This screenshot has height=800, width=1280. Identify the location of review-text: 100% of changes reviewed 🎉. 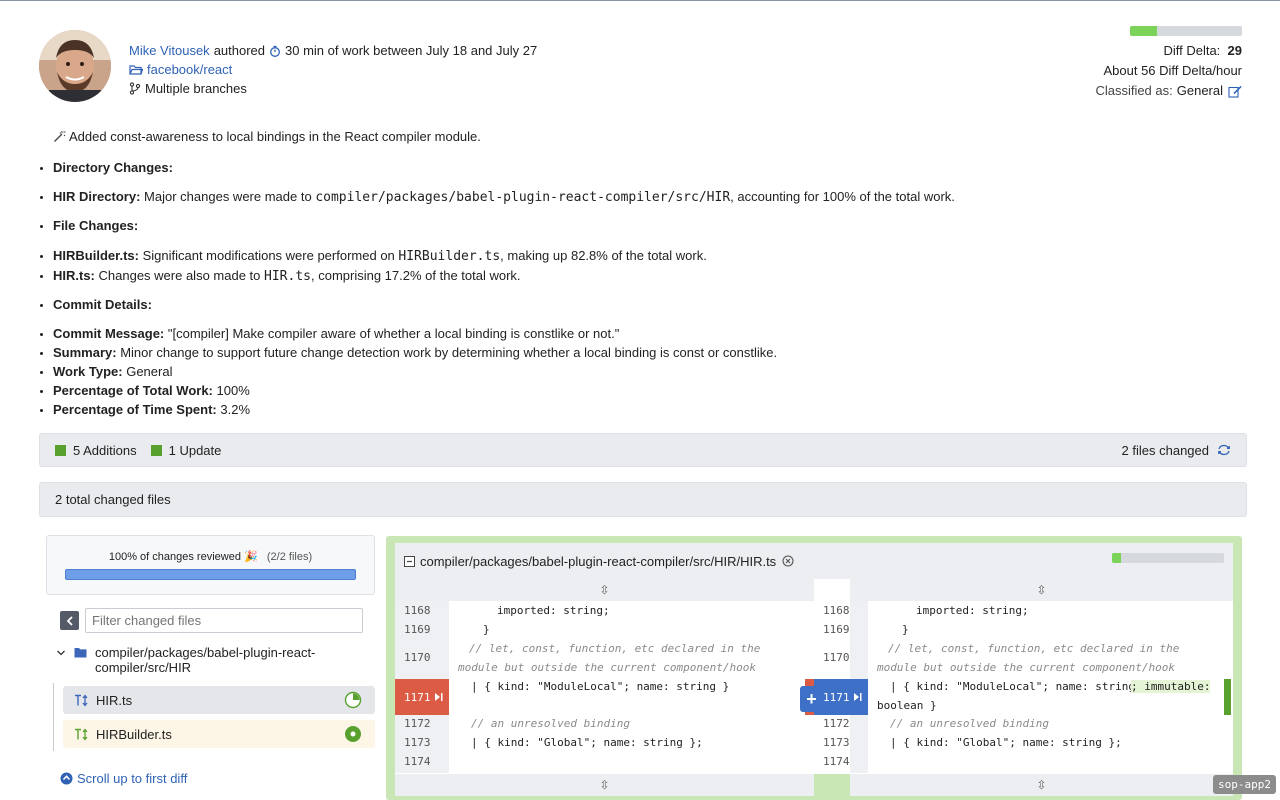
(183, 557).